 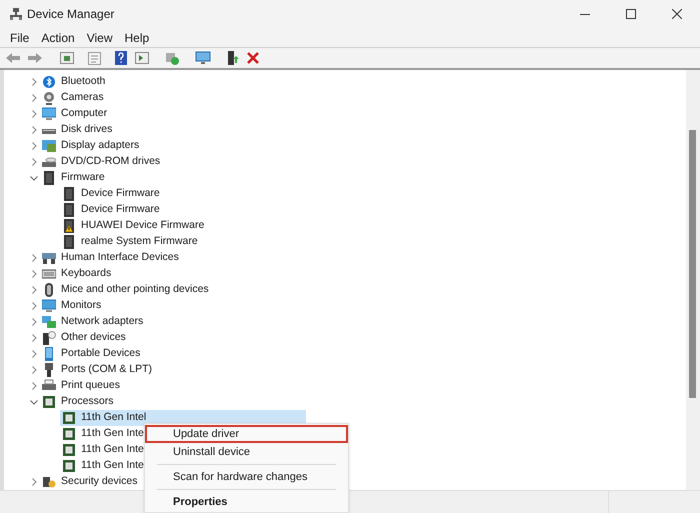 What do you see at coordinates (246, 452) in the screenshot?
I see `context-menu-item: Uninstall device` at bounding box center [246, 452].